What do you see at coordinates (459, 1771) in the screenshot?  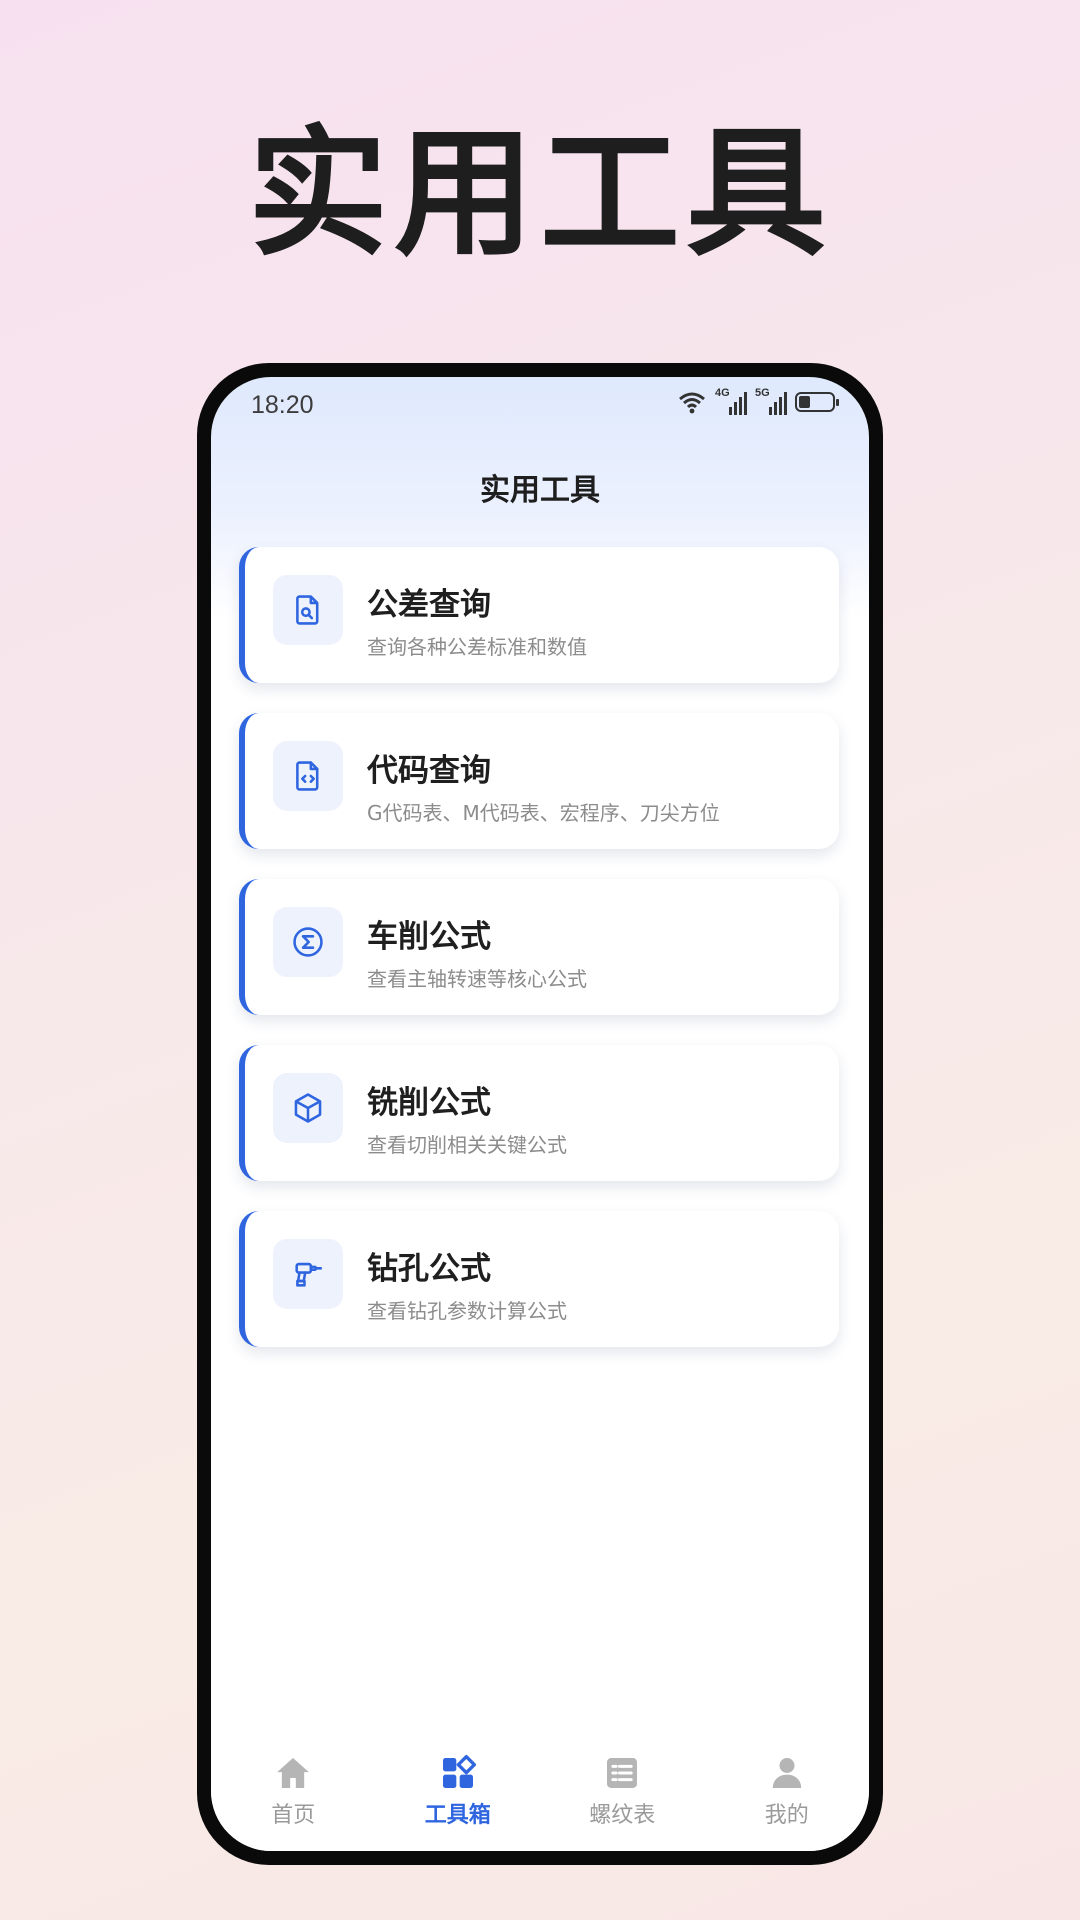 I see `grid-icon` at bounding box center [459, 1771].